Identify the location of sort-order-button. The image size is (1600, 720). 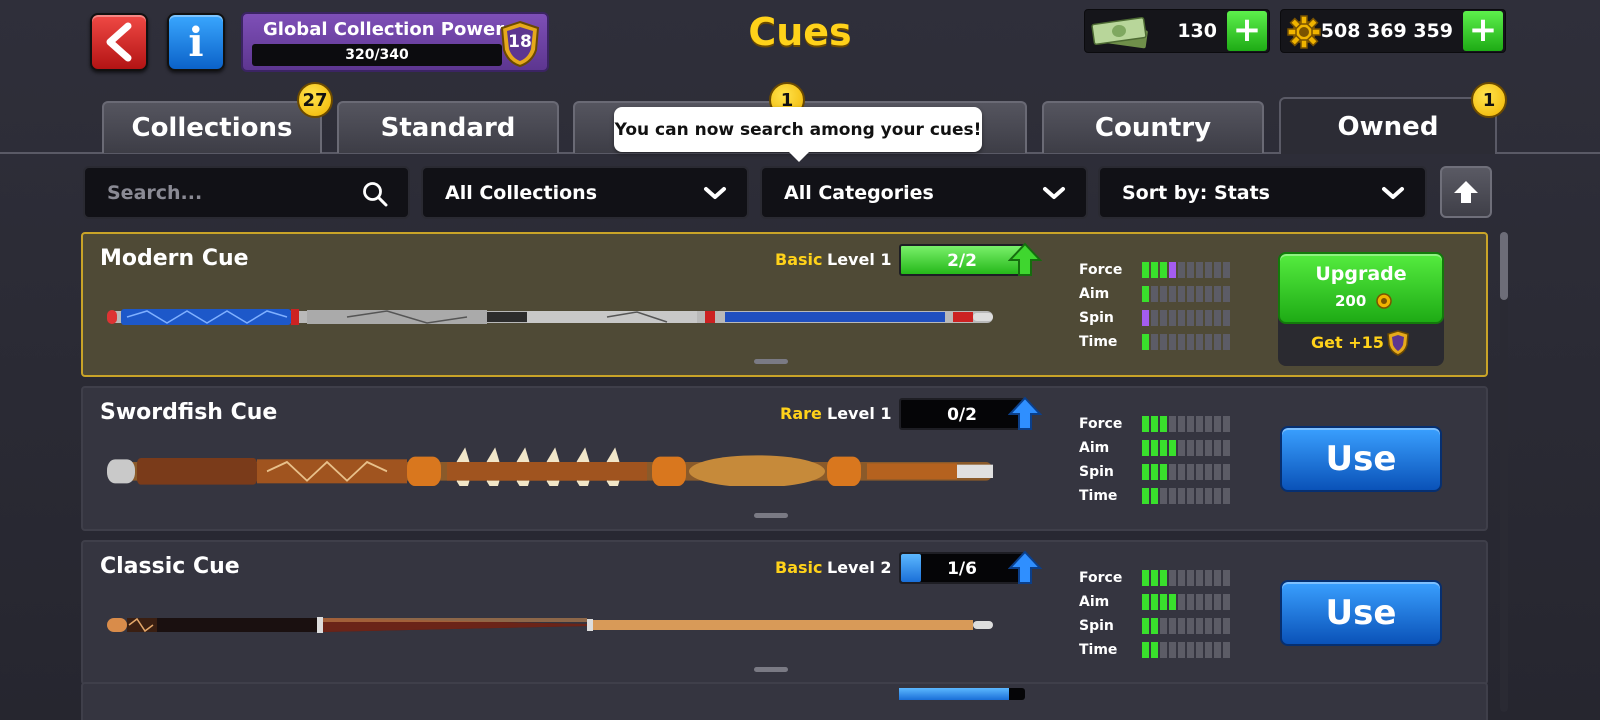
(1466, 192).